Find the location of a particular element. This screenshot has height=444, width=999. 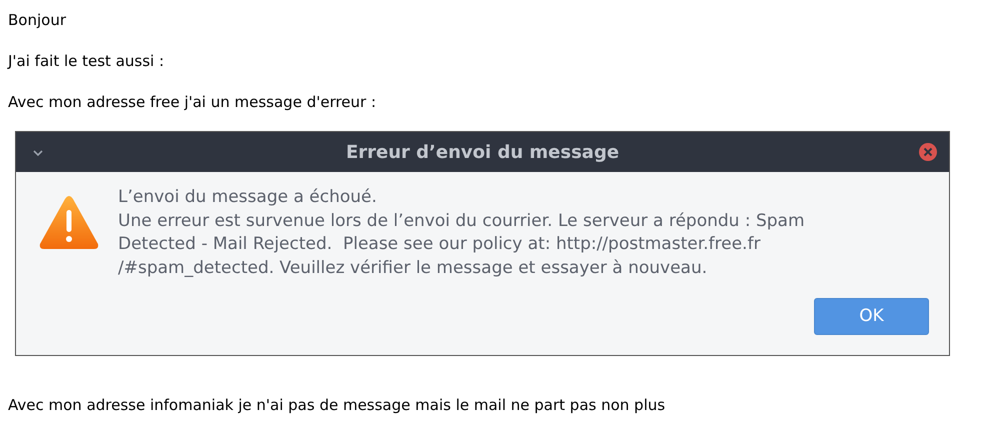

post-paragraph: Avec mon adresse infomaniak je n'ai pas de message mais le mail ne part pas non plus is located at coordinates (337, 405).